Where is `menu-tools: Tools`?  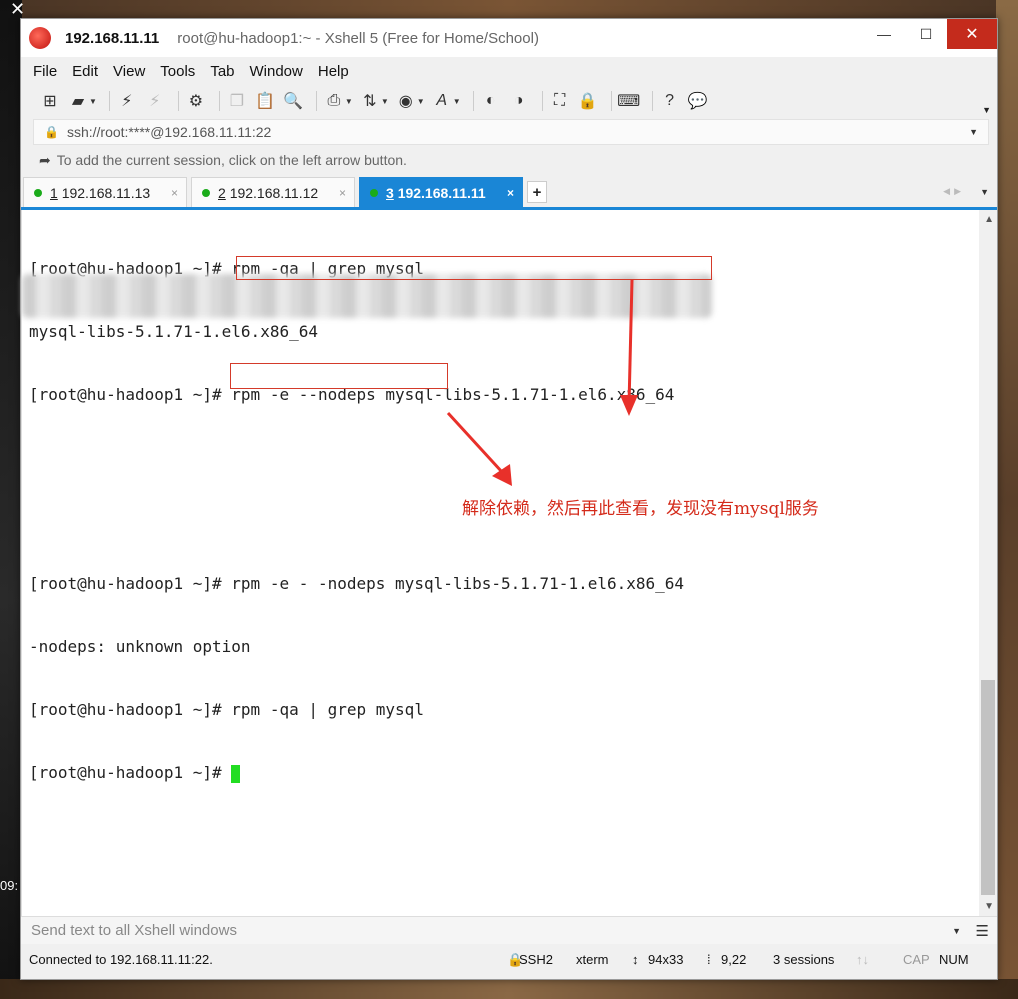
menu-tools: Tools is located at coordinates (177, 71).